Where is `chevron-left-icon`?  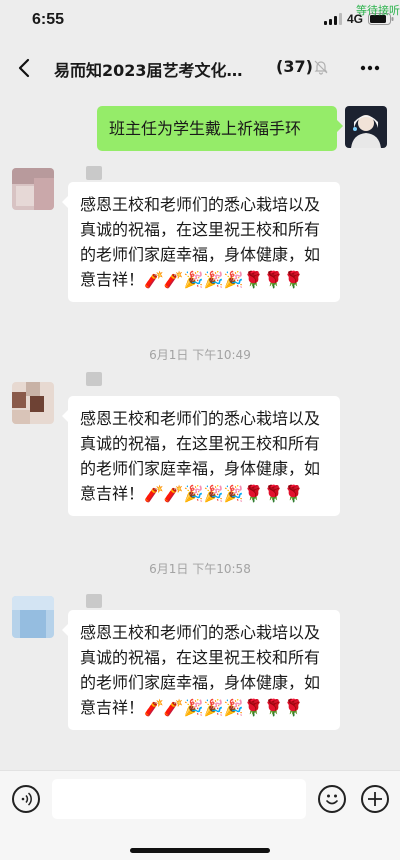
chevron-left-icon is located at coordinates (24, 68).